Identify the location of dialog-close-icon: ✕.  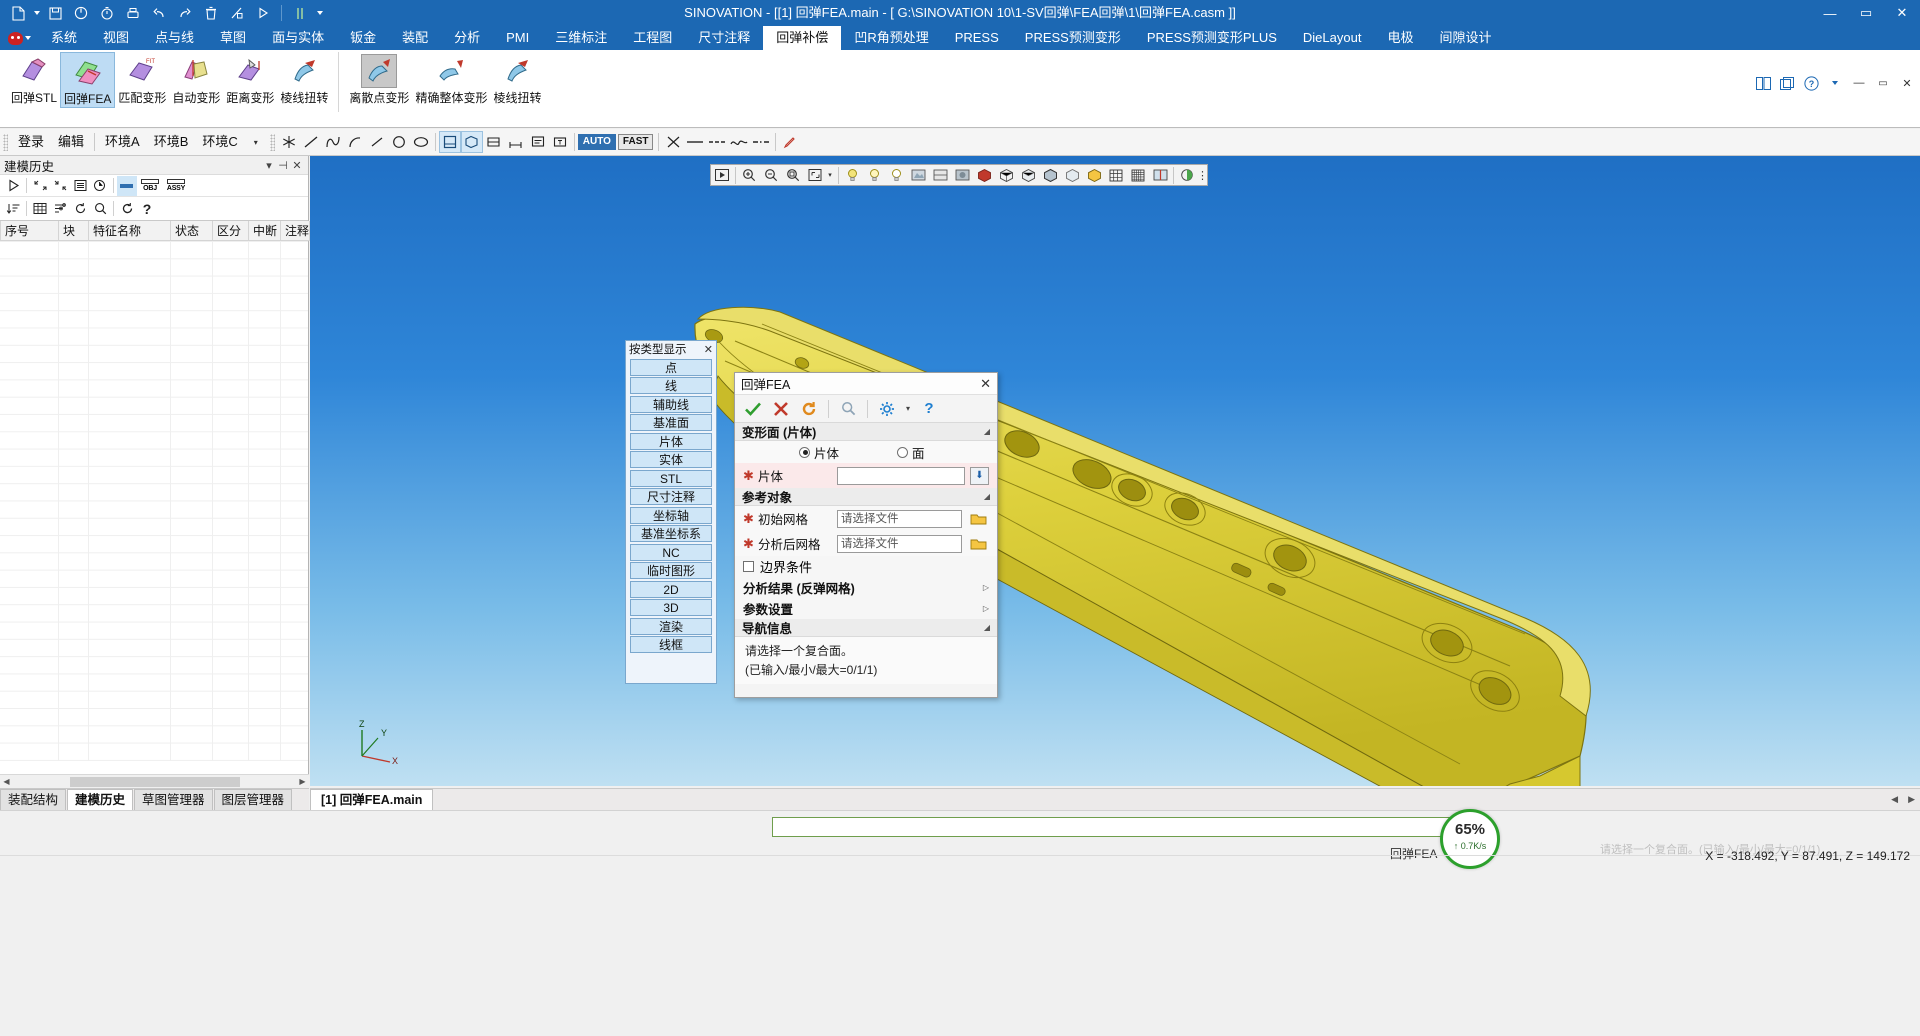
(985, 384).